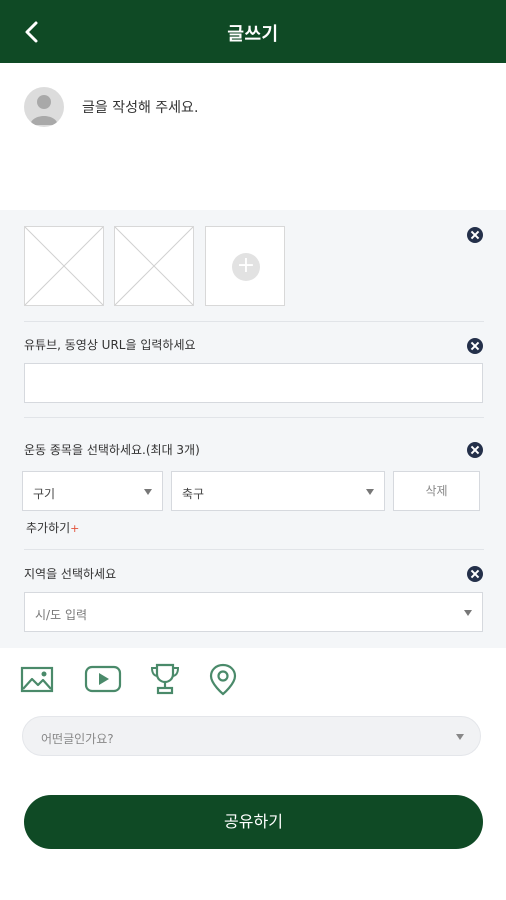 The height and width of the screenshot is (900, 506). I want to click on video-url-label: 유튜브, 동영상 URL을 입력하세요, so click(110, 345).